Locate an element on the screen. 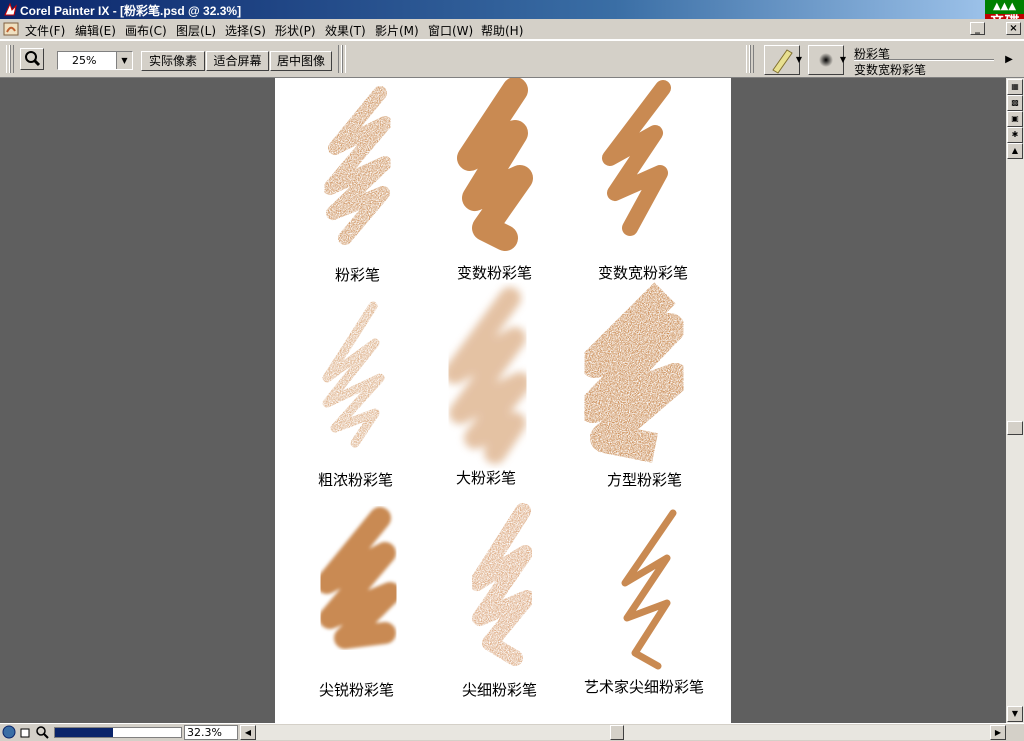 The height and width of the screenshot is (741, 1024). grid-icon: ▩ is located at coordinates (1015, 103).